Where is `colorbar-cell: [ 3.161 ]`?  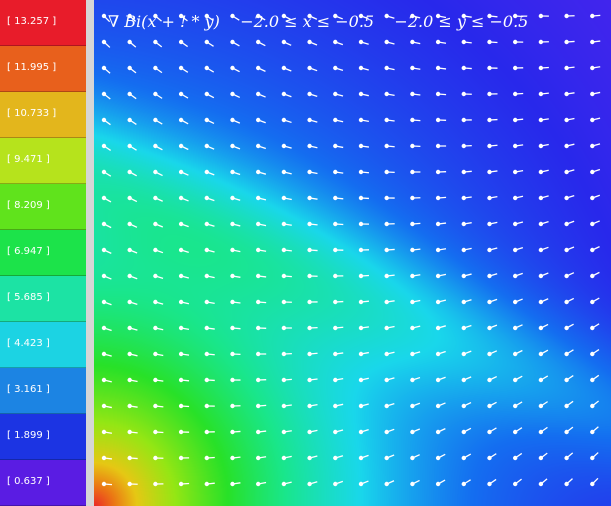
colorbar-cell: [ 3.161 ] is located at coordinates (43, 391).